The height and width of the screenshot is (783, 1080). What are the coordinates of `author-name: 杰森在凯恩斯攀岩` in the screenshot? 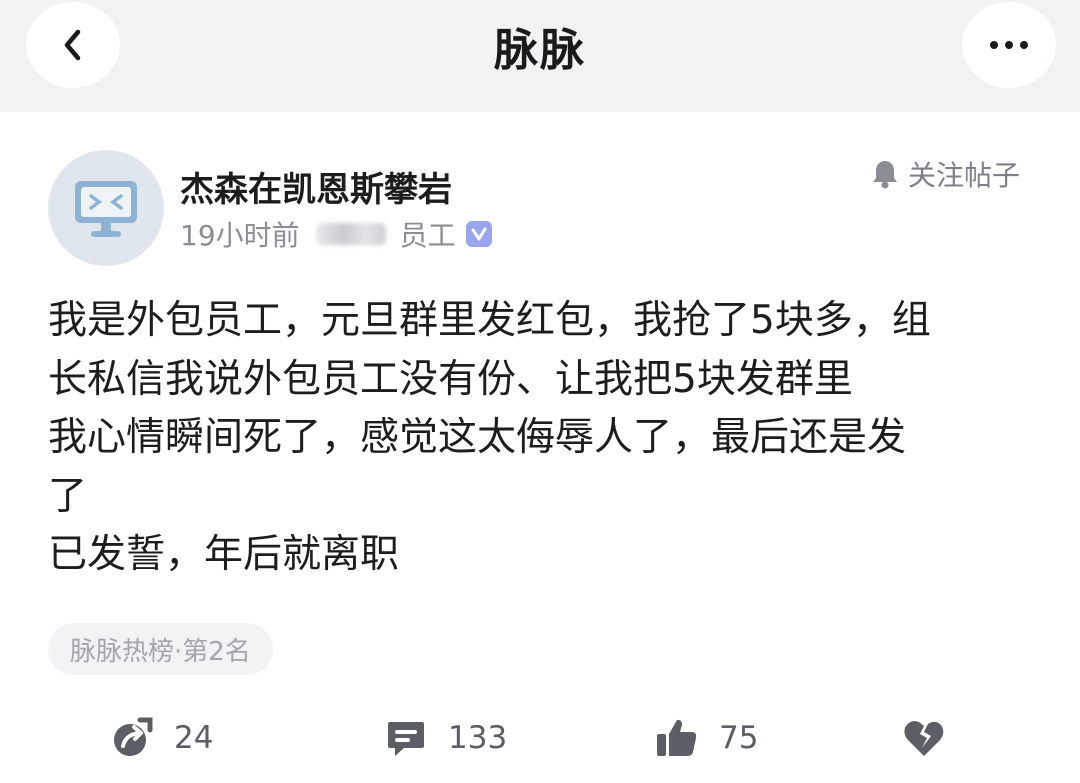 It's located at (316, 186).